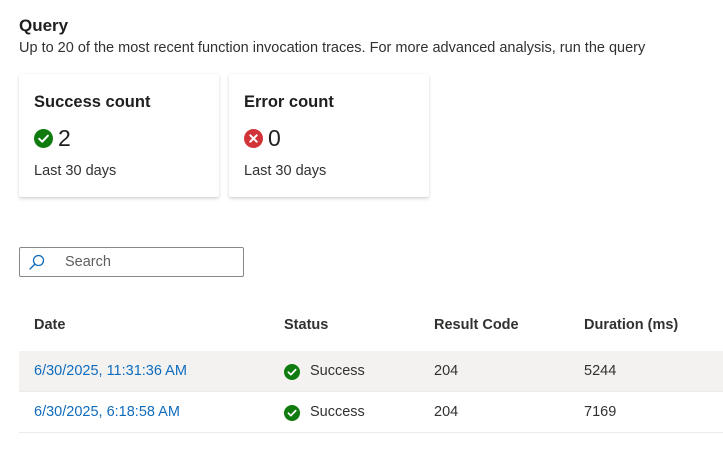  What do you see at coordinates (289, 102) in the screenshot?
I see `error-count-title: Error count` at bounding box center [289, 102].